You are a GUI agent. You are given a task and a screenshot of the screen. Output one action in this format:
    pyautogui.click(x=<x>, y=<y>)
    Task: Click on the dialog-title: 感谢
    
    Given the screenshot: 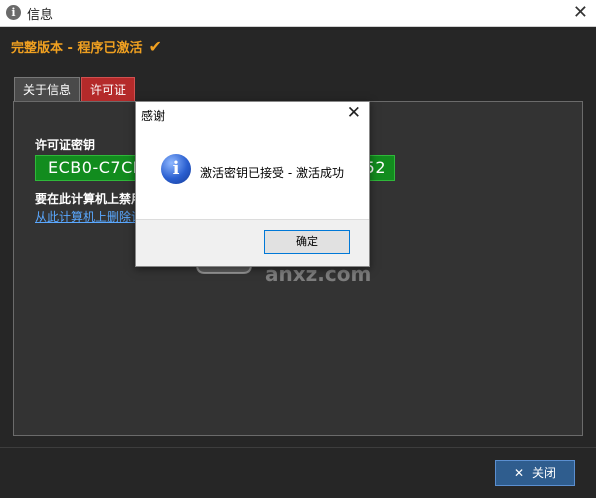 What is the action you would take?
    pyautogui.click(x=153, y=116)
    